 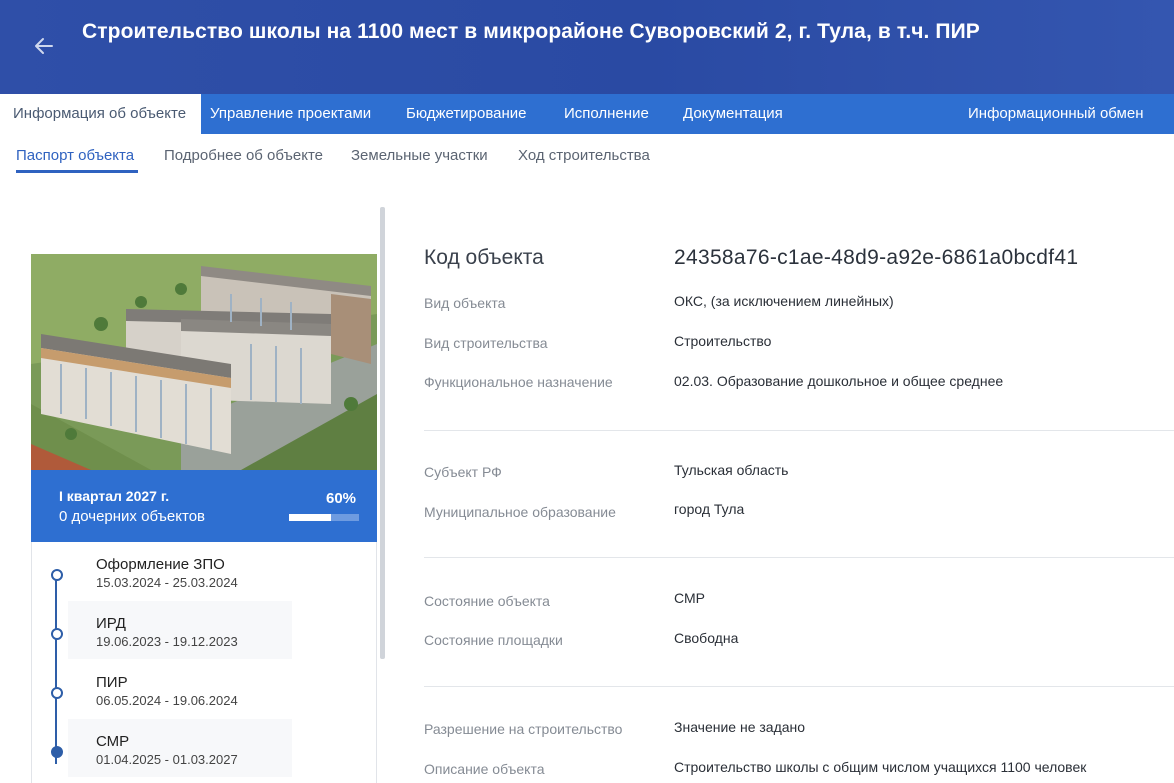 I want to click on timeline-line, so click(x=56, y=669).